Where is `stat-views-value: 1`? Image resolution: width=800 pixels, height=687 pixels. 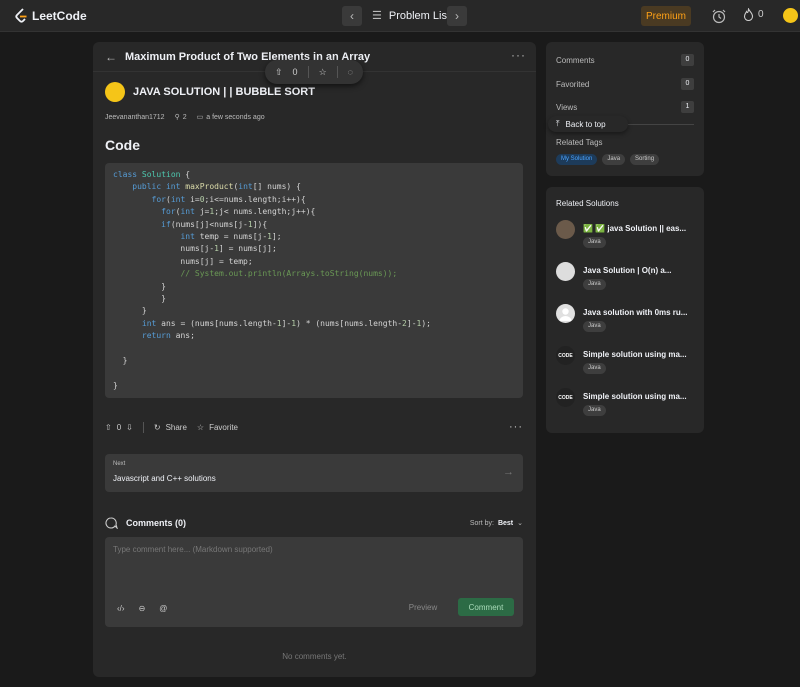
stat-views-value: 1 is located at coordinates (687, 107).